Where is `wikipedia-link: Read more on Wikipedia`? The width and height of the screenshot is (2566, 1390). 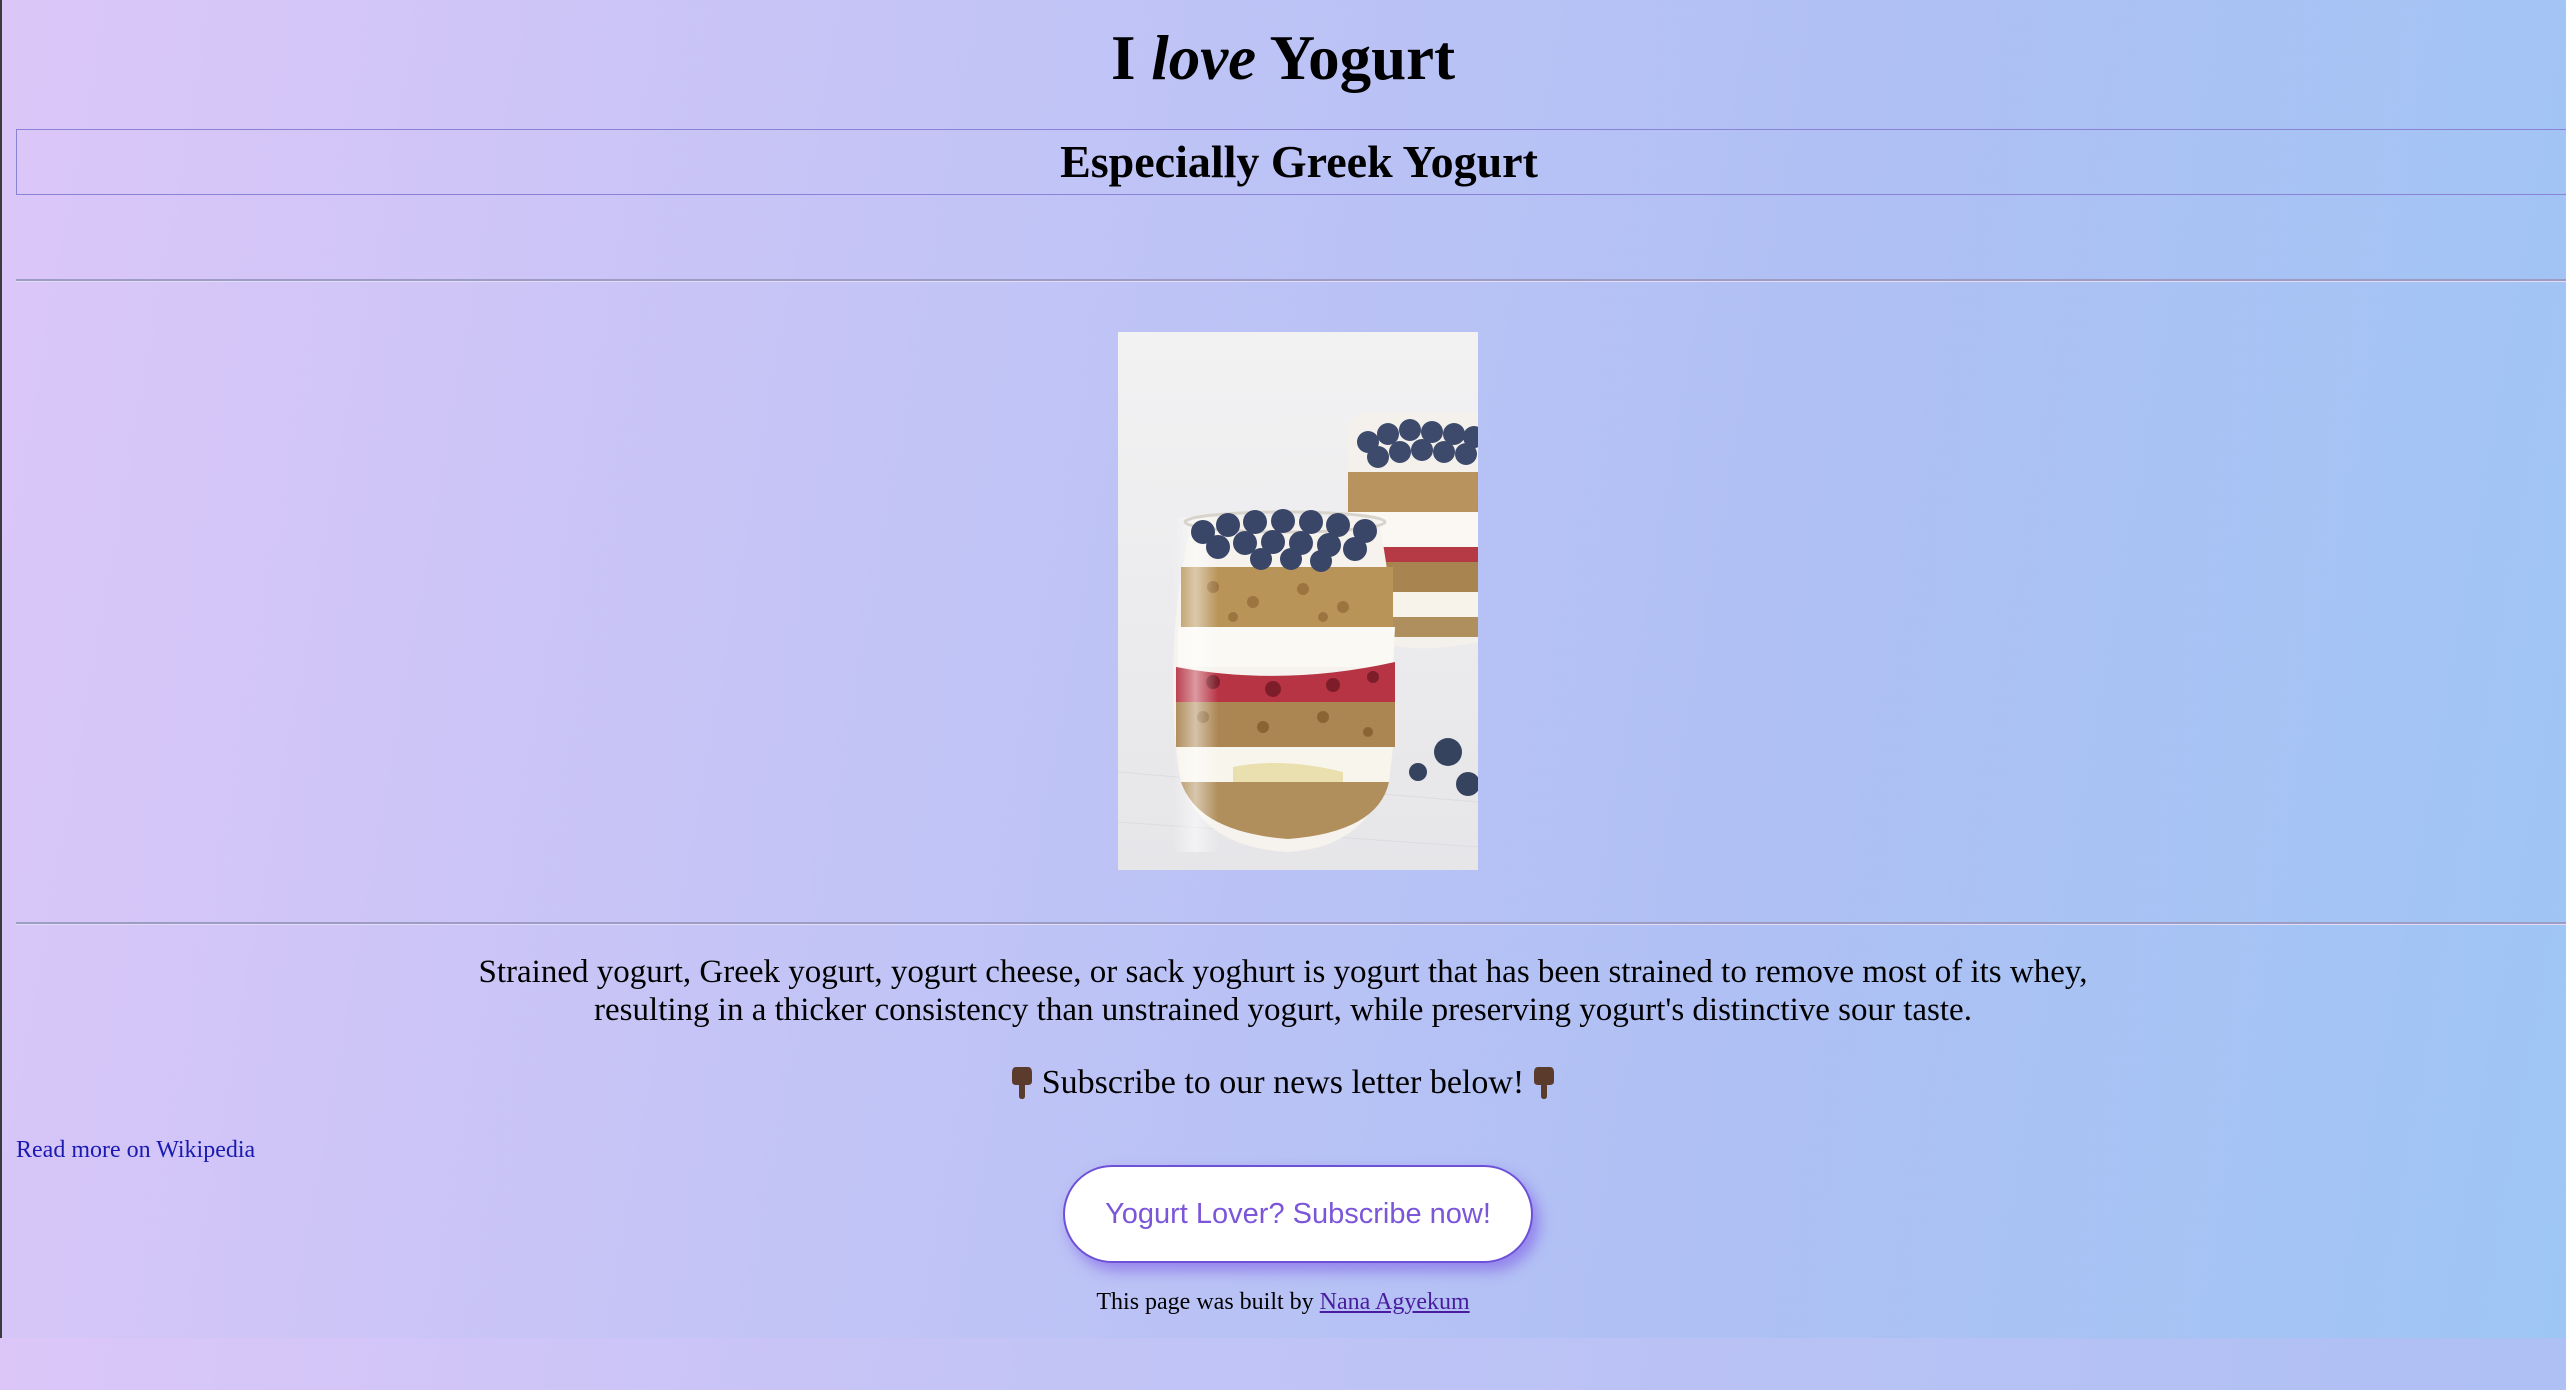
wikipedia-link: Read more on Wikipedia is located at coordinates (135, 1150).